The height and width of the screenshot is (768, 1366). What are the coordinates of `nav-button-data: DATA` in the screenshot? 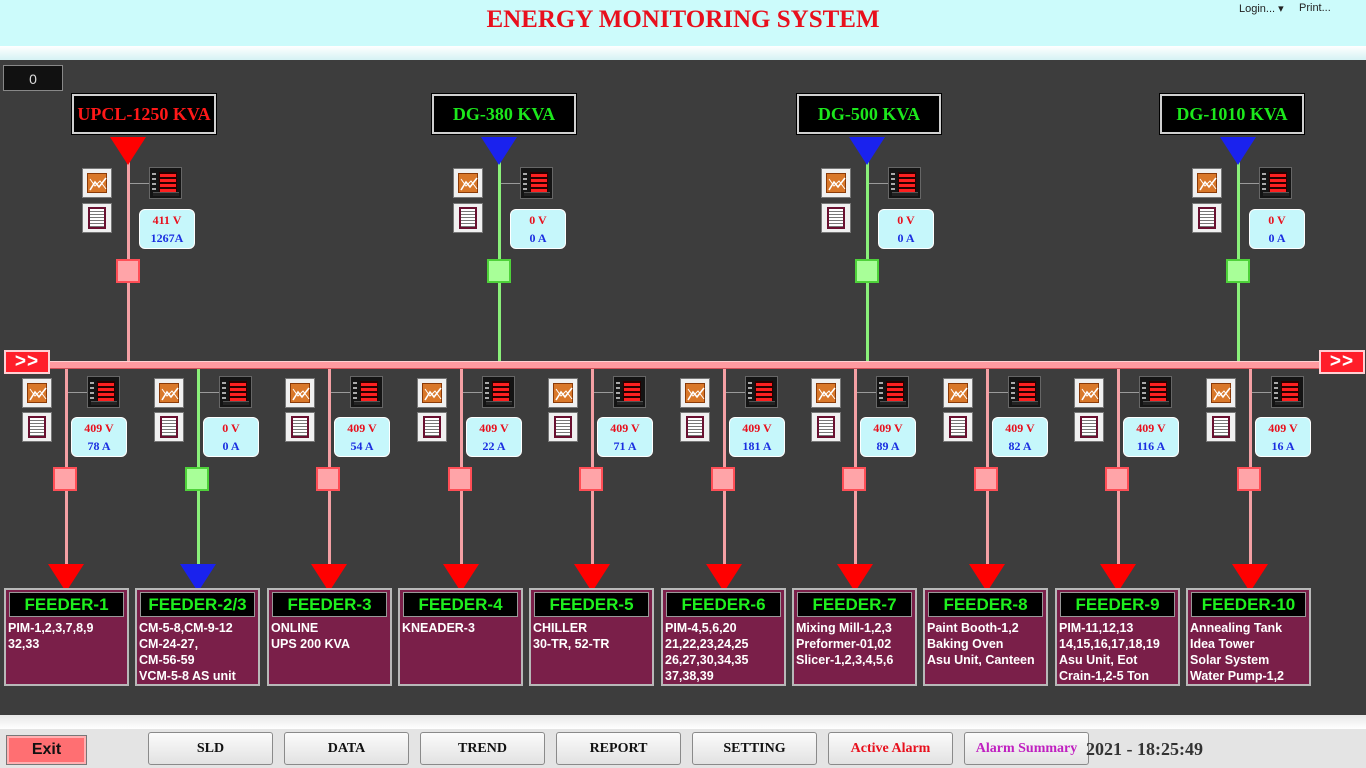 It's located at (346, 748).